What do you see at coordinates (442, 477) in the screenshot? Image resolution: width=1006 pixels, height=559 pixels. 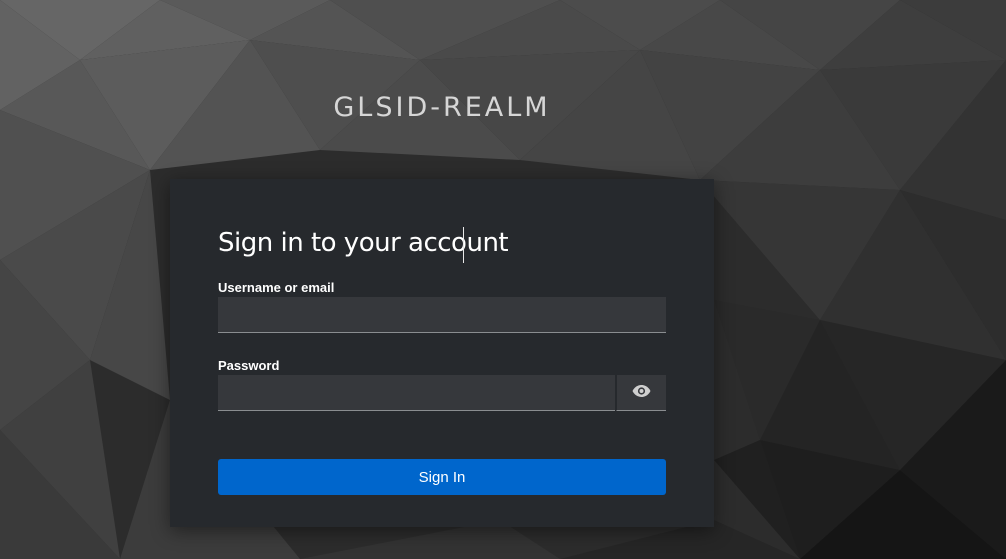 I see `sign-in-button: Sign In` at bounding box center [442, 477].